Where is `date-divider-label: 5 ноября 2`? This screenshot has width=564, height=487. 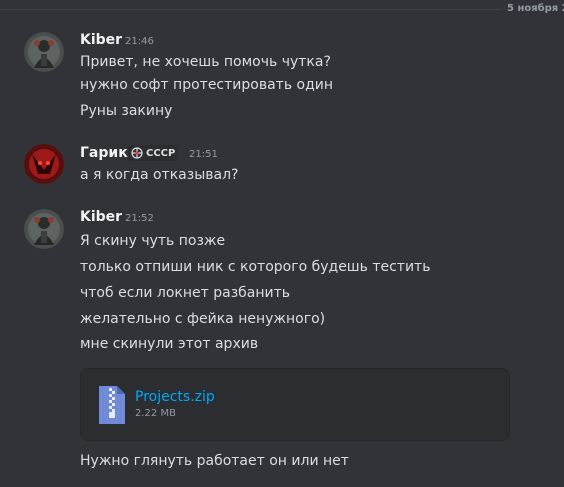
date-divider-label: 5 ноября 2 is located at coordinates (535, 8).